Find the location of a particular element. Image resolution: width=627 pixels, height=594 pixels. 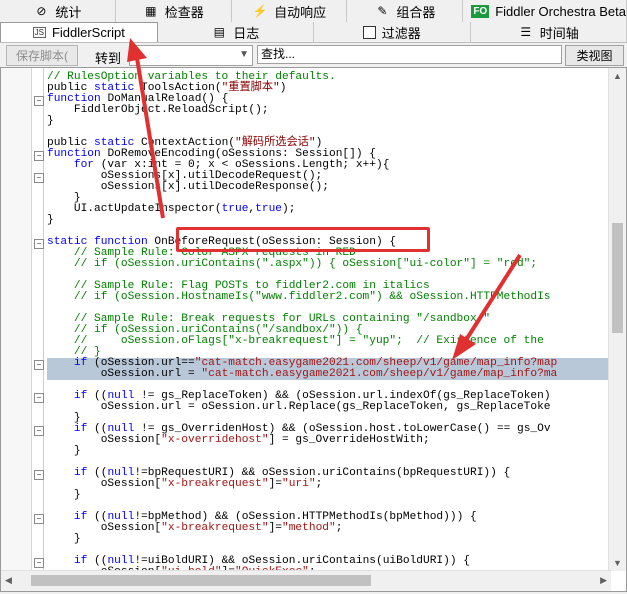

code-token: oSession.url = is located at coordinates (124, 374).